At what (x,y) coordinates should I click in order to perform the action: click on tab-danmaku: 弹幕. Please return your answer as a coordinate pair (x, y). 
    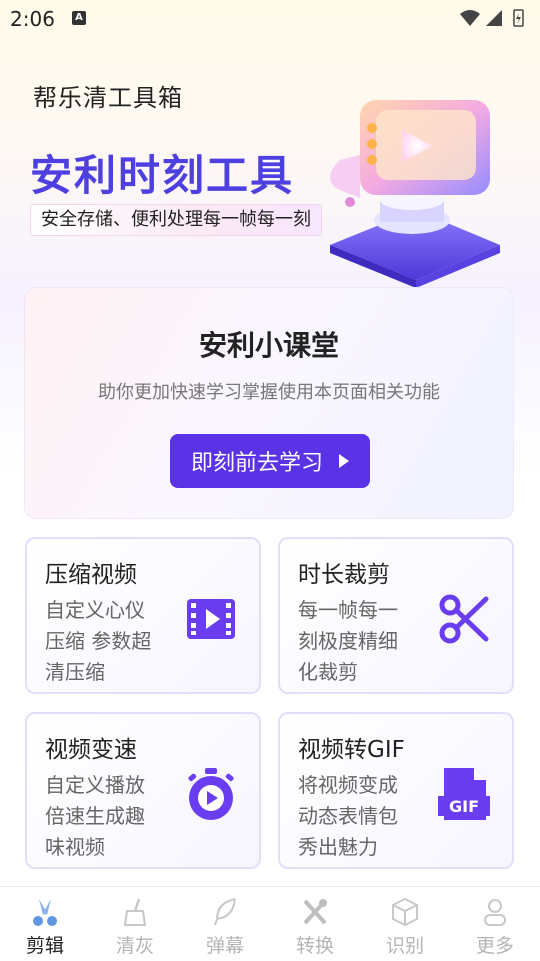
    Looking at the image, I should click on (225, 924).